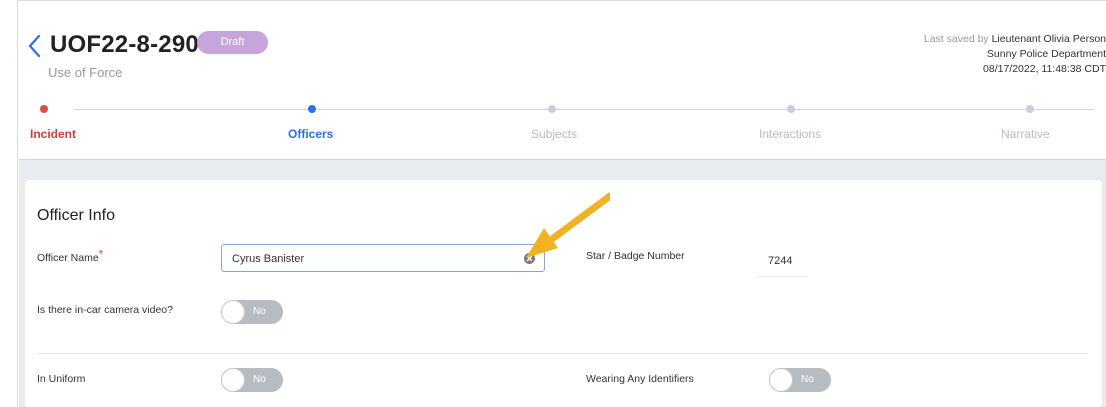  Describe the element at coordinates (35, 46) in the screenshot. I see `back-chevron-icon` at that location.